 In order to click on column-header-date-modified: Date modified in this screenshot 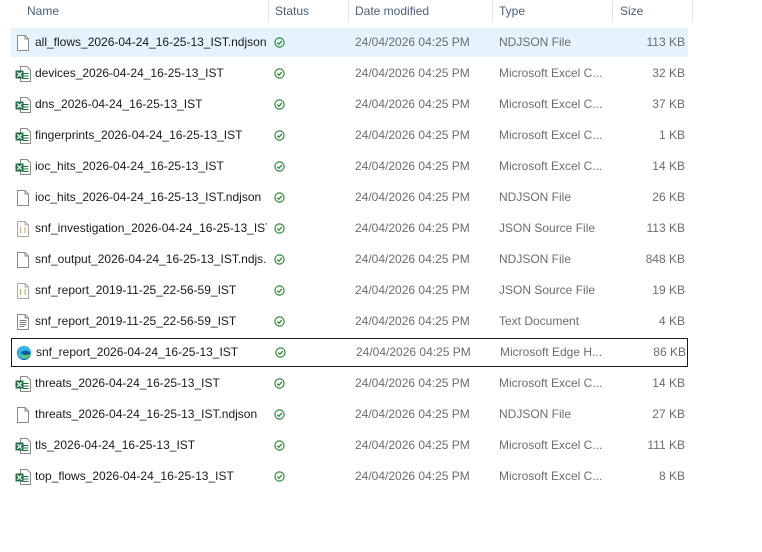, I will do `click(392, 11)`.